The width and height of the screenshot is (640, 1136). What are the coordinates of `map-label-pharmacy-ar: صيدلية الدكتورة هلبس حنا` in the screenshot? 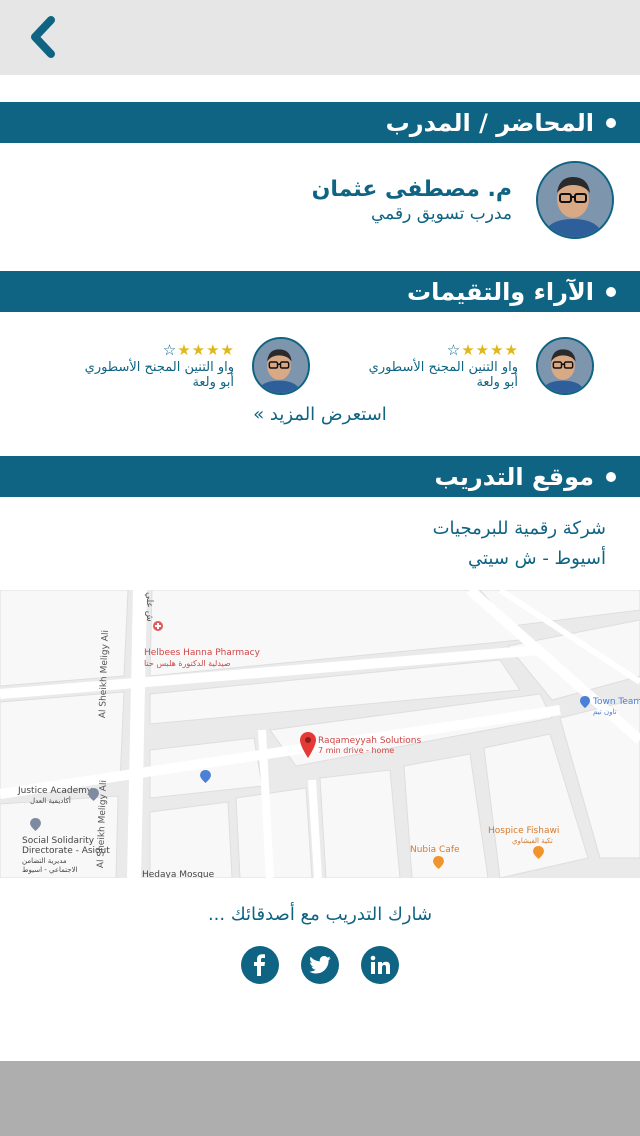 It's located at (187, 663).